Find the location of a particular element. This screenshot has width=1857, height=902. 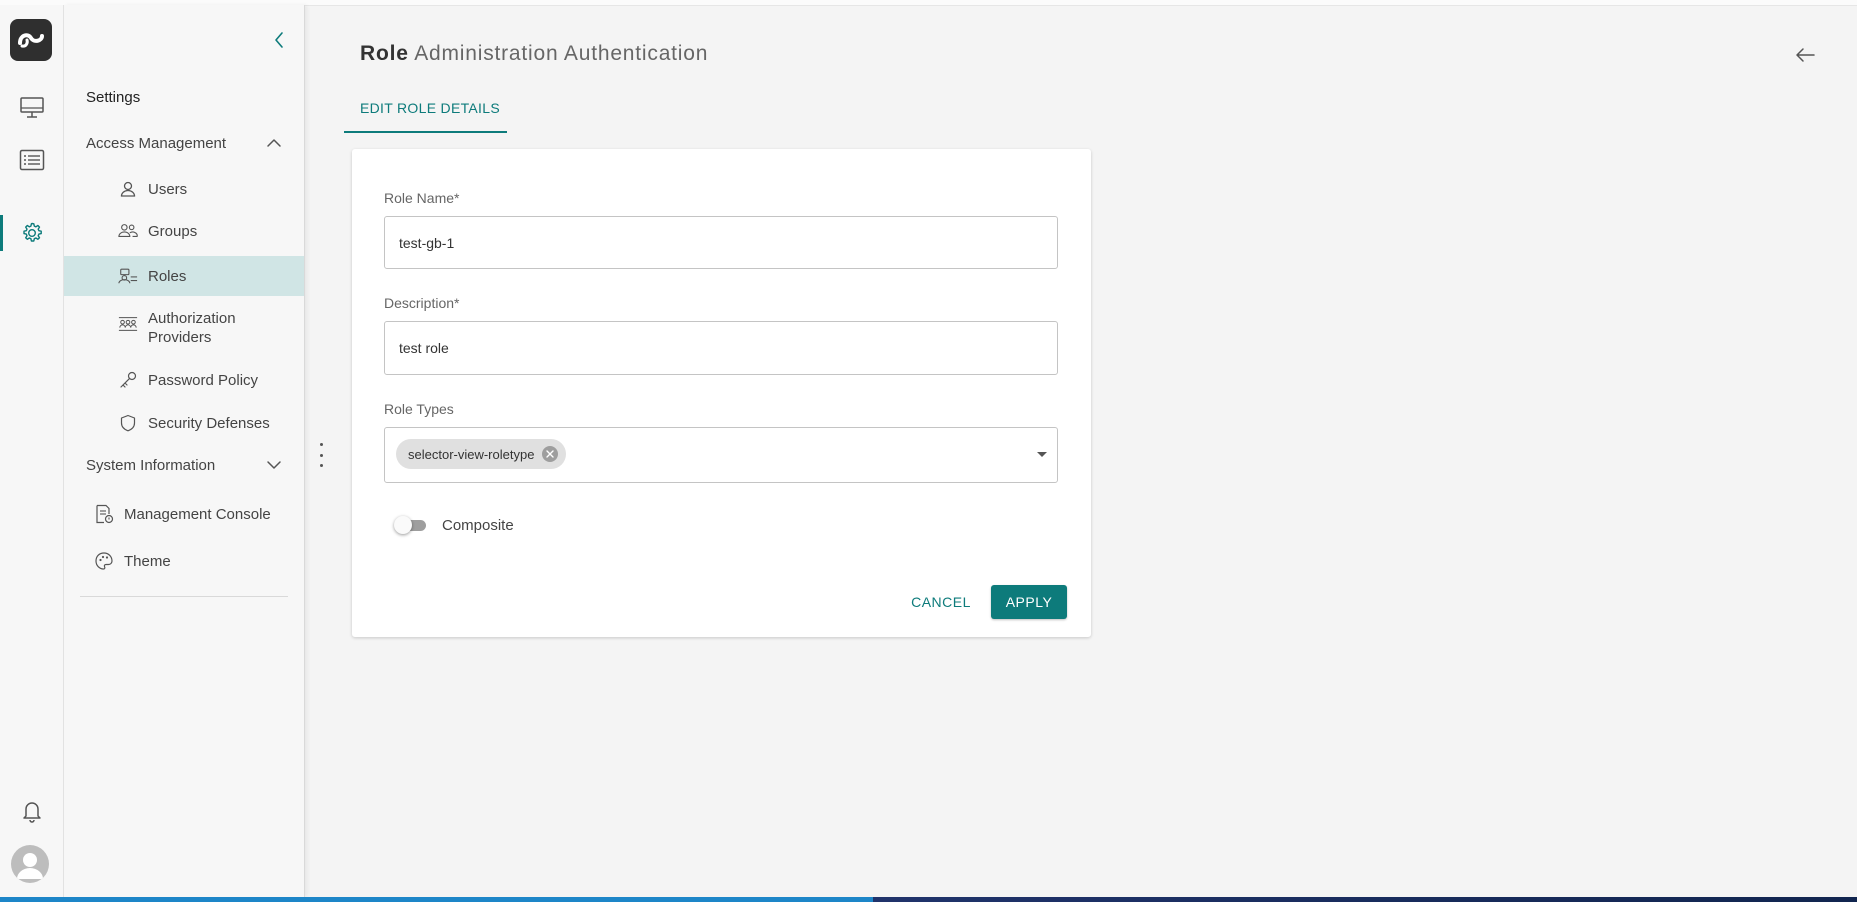

sidenav-divider is located at coordinates (184, 596).